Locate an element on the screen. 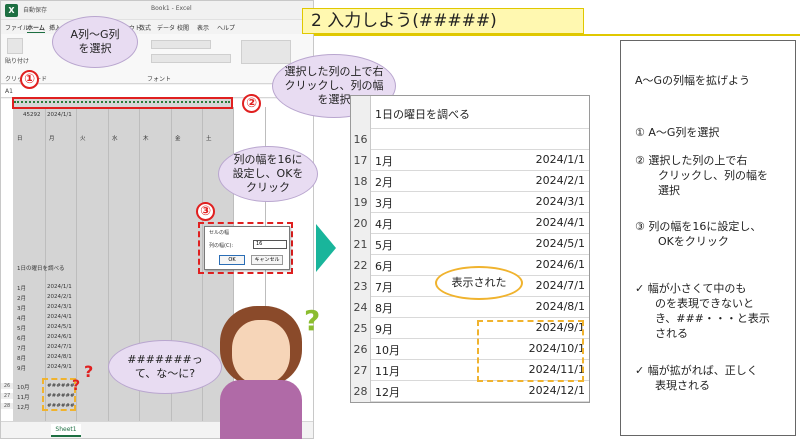 The height and width of the screenshot is (439, 800). right-arrow-icon is located at coordinates (326, 248).